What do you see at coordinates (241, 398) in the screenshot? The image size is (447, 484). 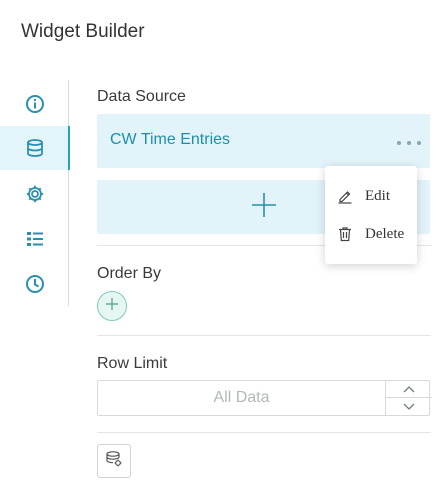 I see `row-limit-input` at bounding box center [241, 398].